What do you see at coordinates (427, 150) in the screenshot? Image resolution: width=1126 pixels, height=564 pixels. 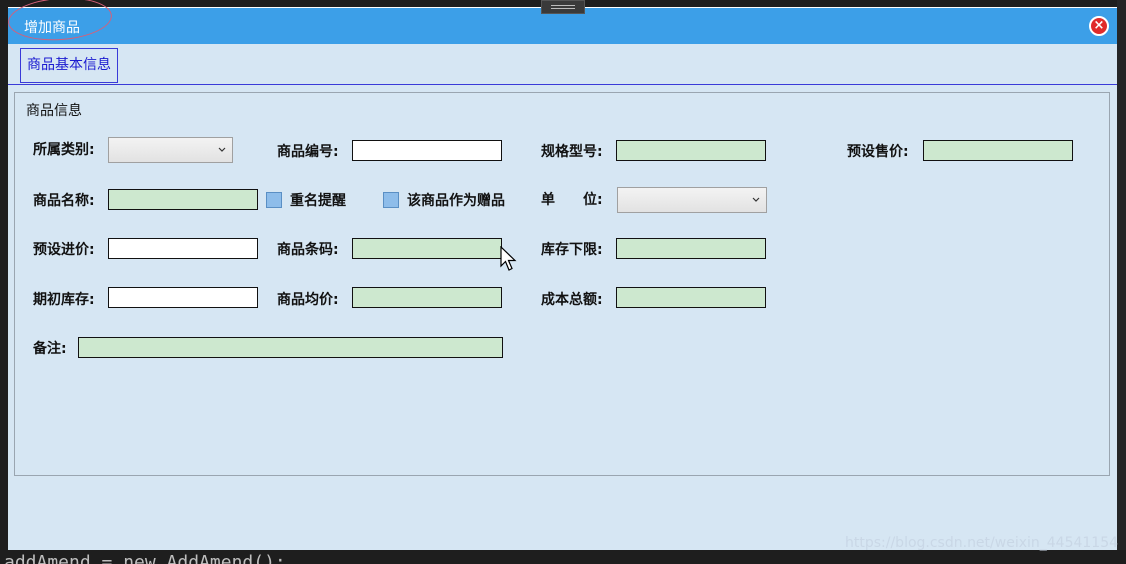 I see `product-no-input` at bounding box center [427, 150].